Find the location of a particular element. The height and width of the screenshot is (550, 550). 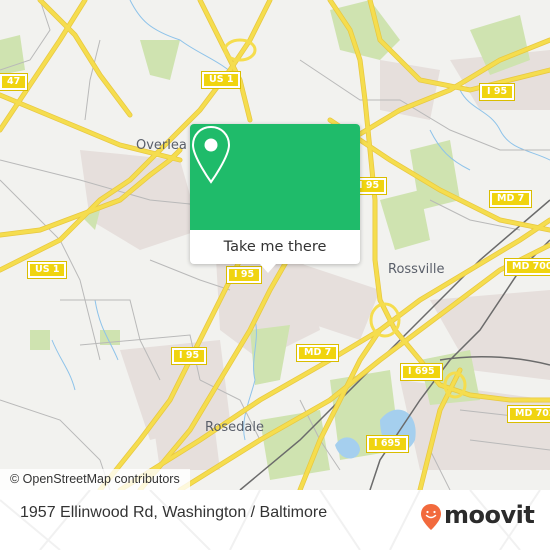

popup-header is located at coordinates (275, 177).